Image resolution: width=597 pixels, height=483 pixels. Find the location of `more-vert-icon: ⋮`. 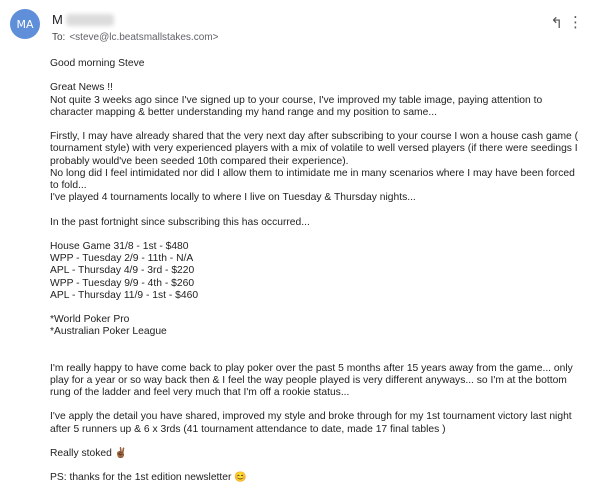

more-vert-icon: ⋮ is located at coordinates (575, 22).